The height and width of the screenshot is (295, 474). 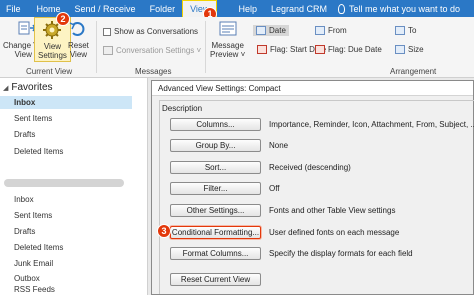 I want to click on filter-description: Off, so click(x=274, y=188).